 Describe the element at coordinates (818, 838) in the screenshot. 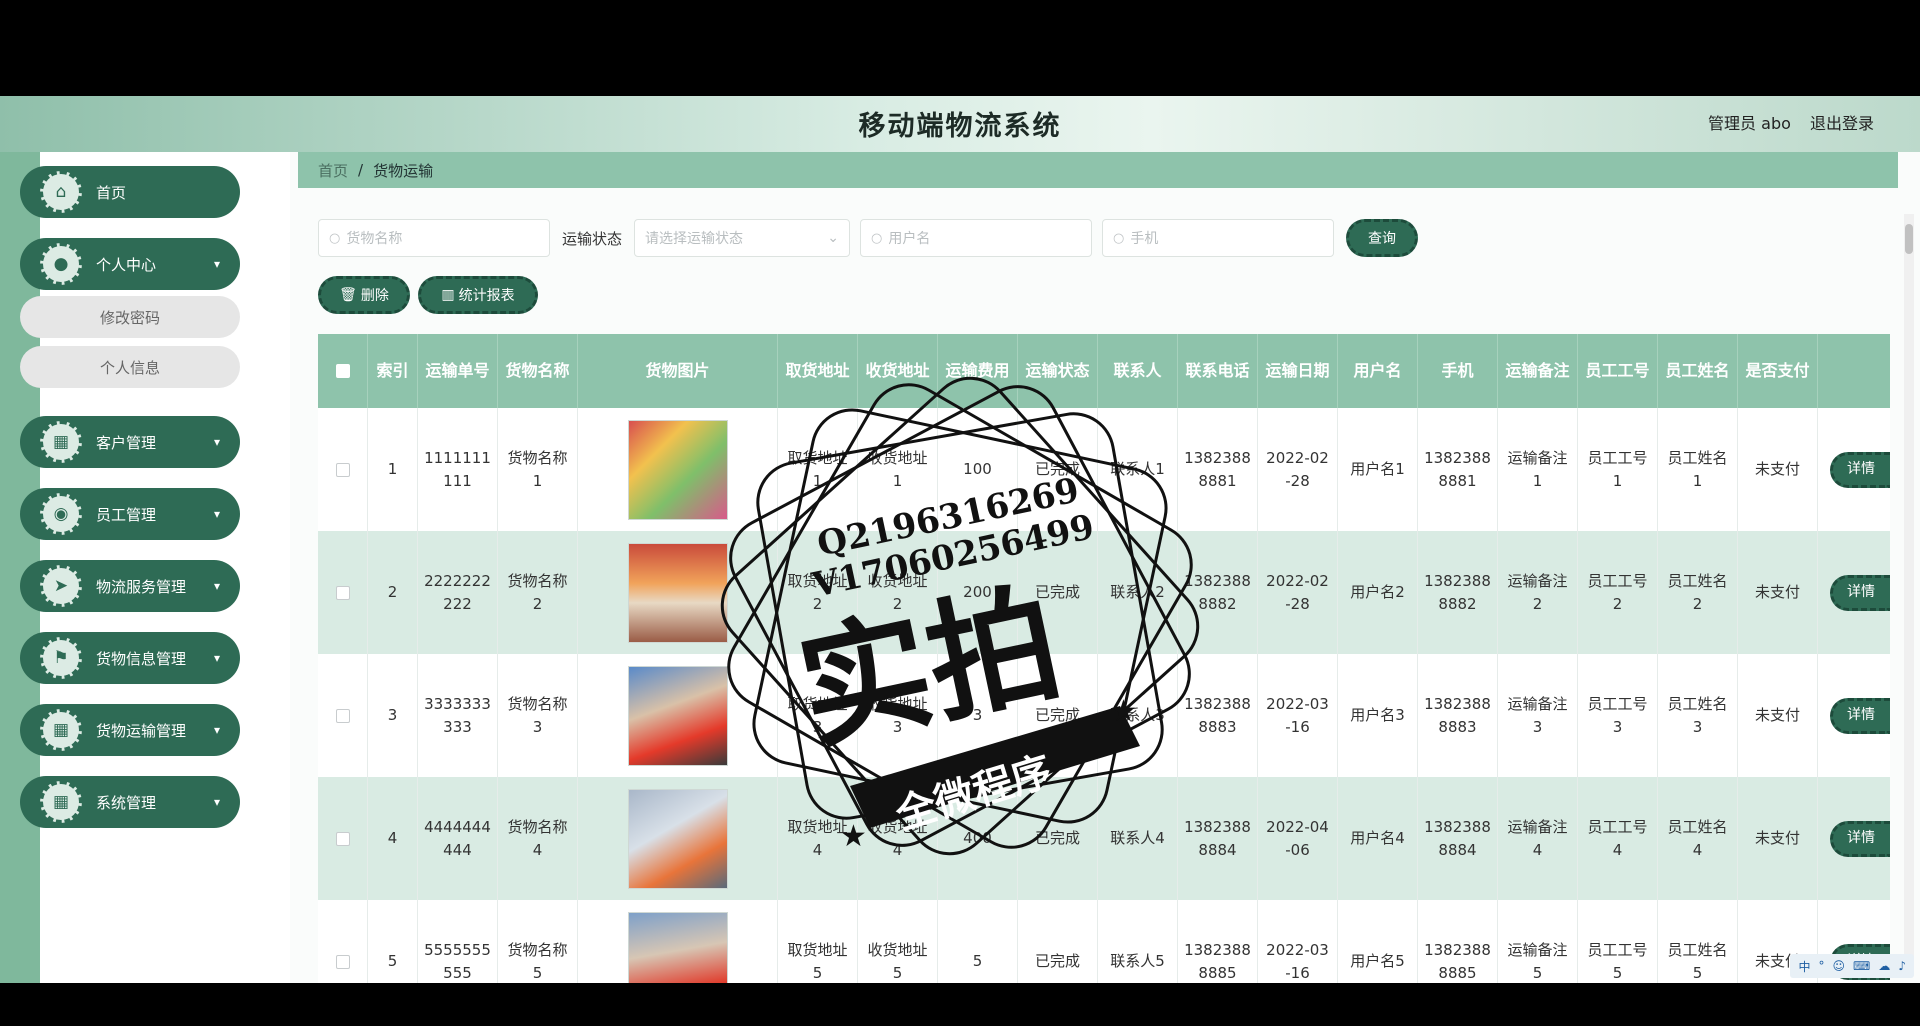

I see `cell-pick: 取货地址4` at that location.